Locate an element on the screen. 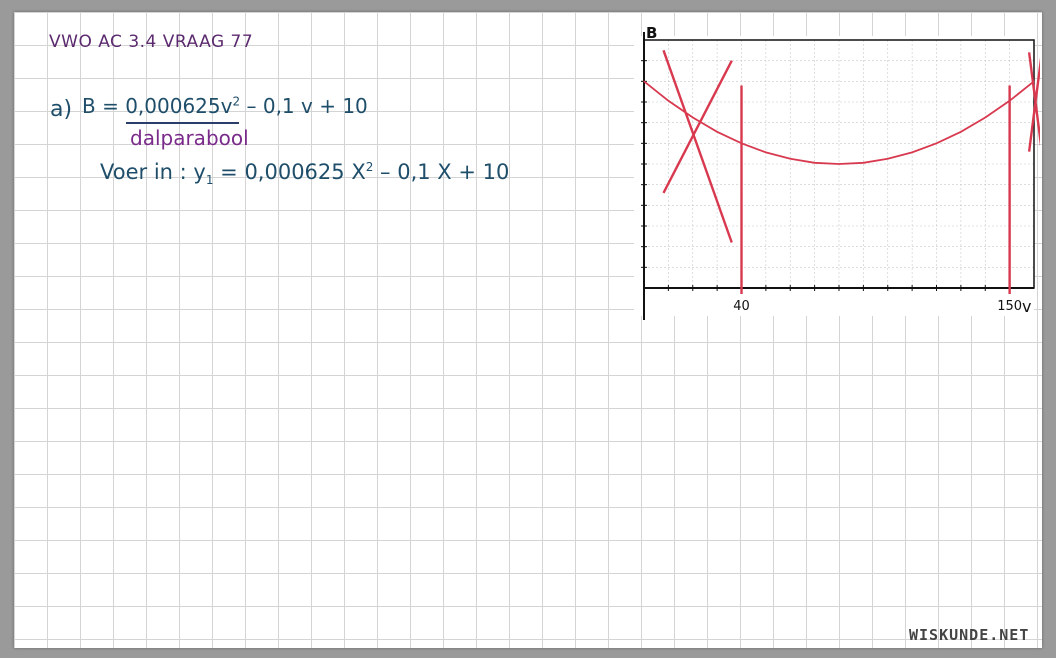  calc-power: 2 is located at coordinates (369, 167).